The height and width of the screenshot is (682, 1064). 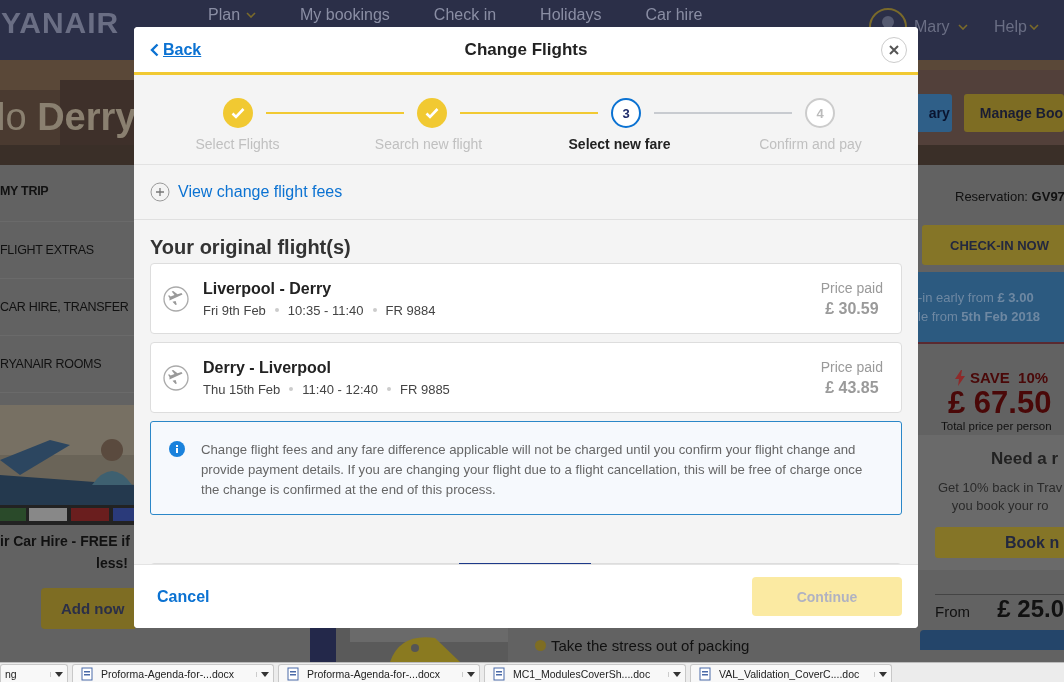 I want to click on info-text: -in early from £ 3.00, so click(x=976, y=297).